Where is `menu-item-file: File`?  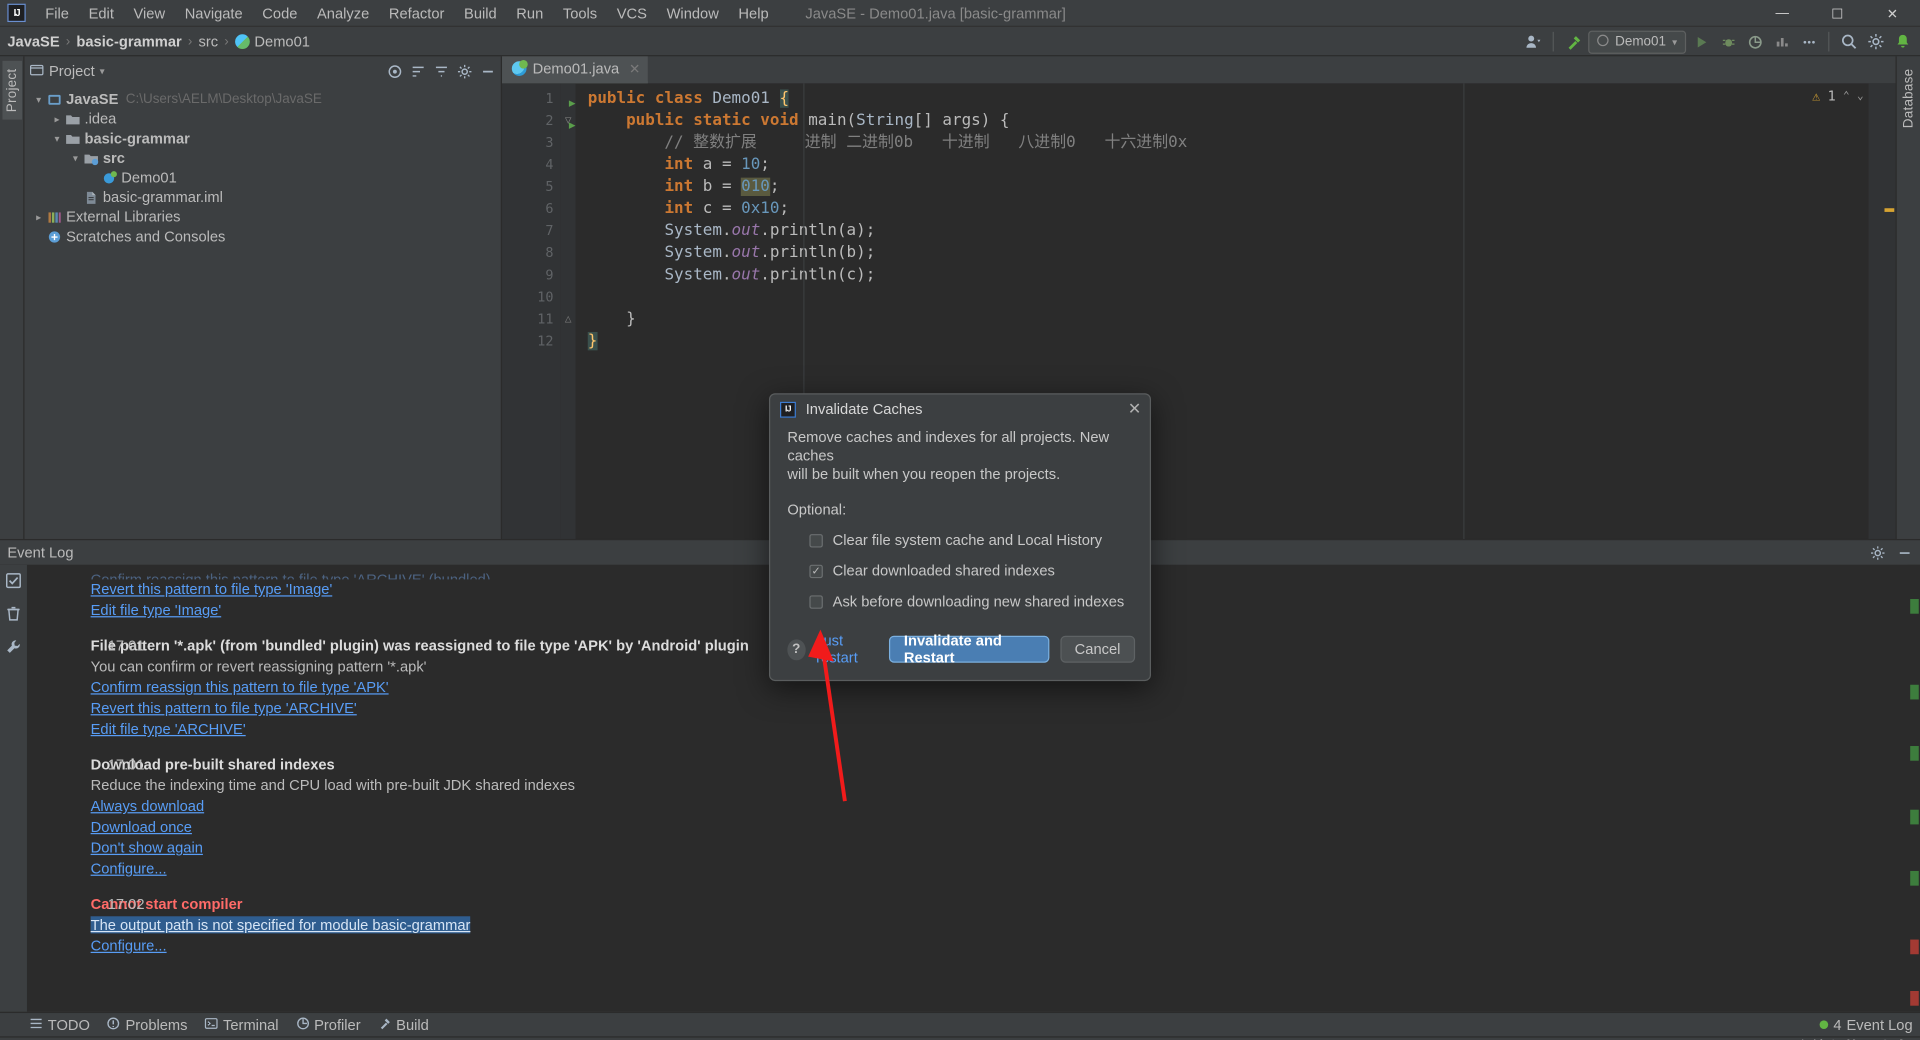 menu-item-file: File is located at coordinates (57, 13).